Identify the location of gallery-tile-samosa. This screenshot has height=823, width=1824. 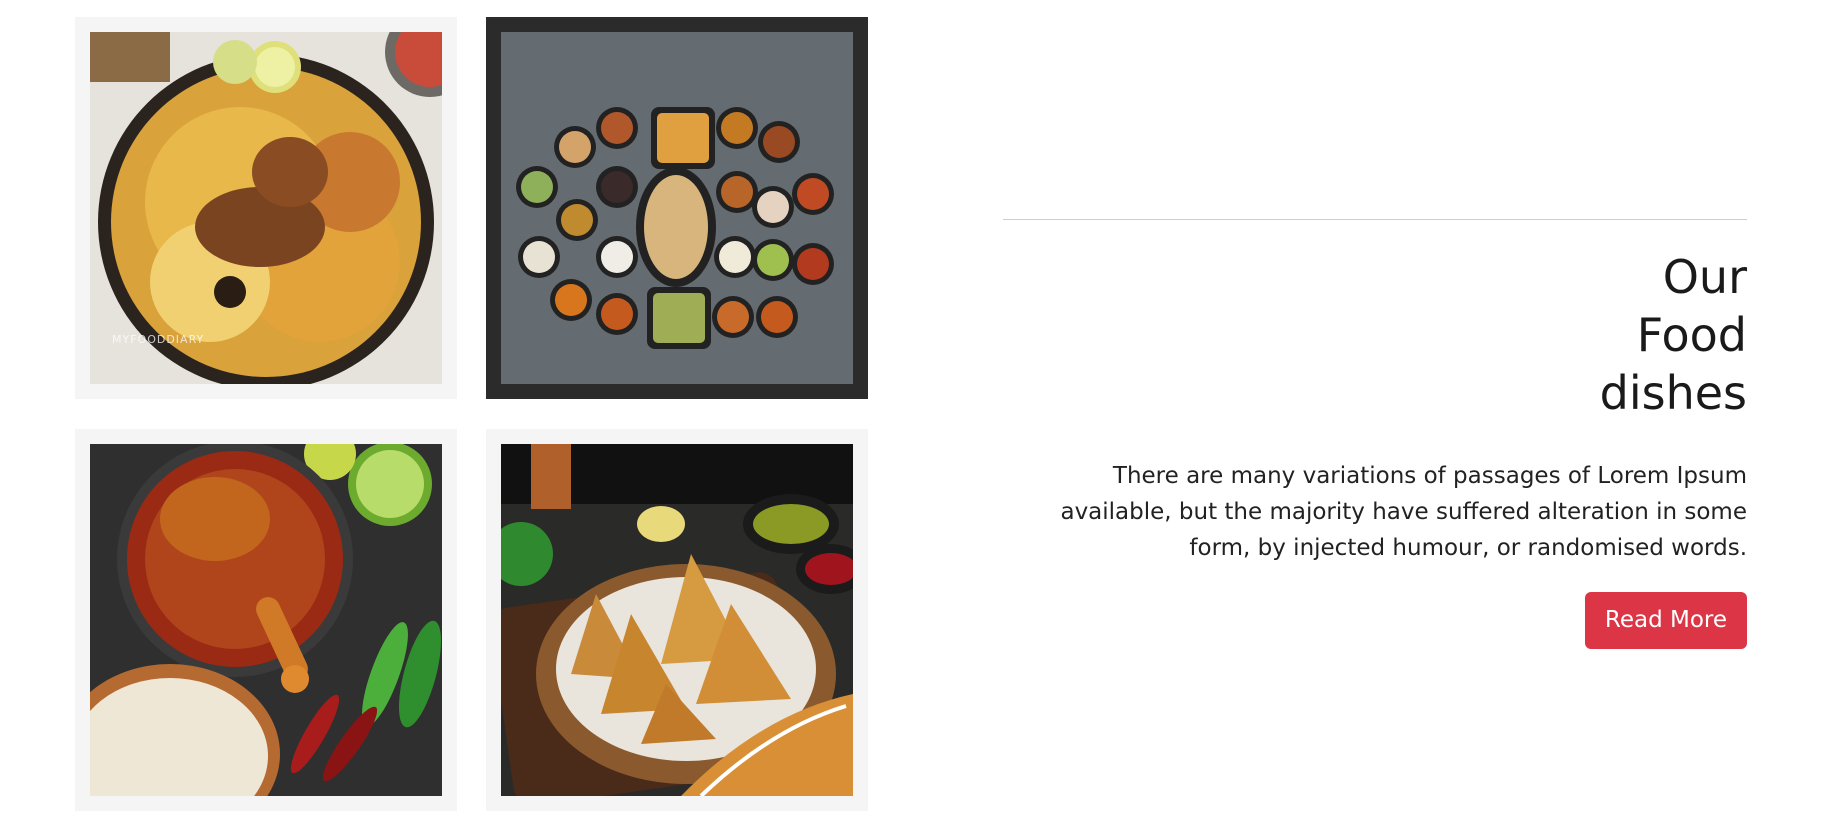
(677, 620).